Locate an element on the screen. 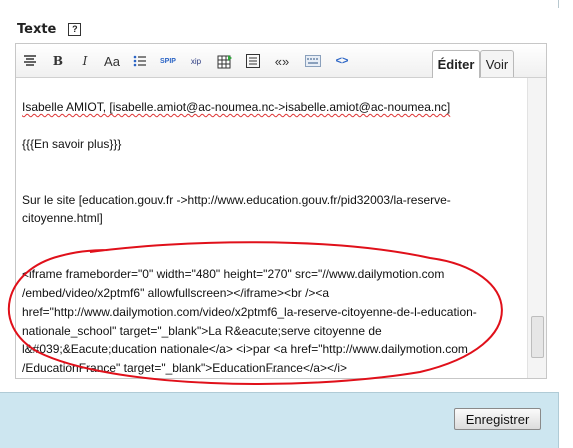  insert-link-button: SPIP is located at coordinates (168, 61).